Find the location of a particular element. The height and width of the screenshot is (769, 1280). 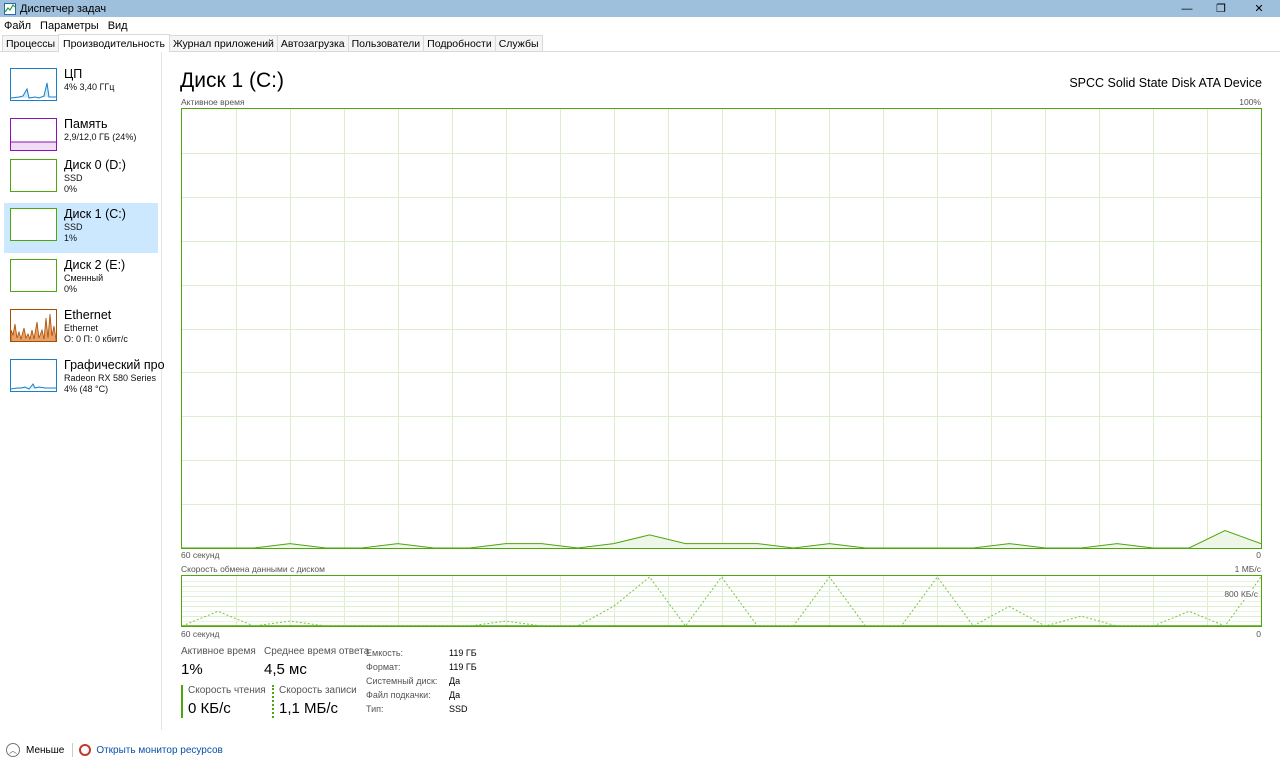

graph1-min-label: 0 is located at coordinates (1258, 555).